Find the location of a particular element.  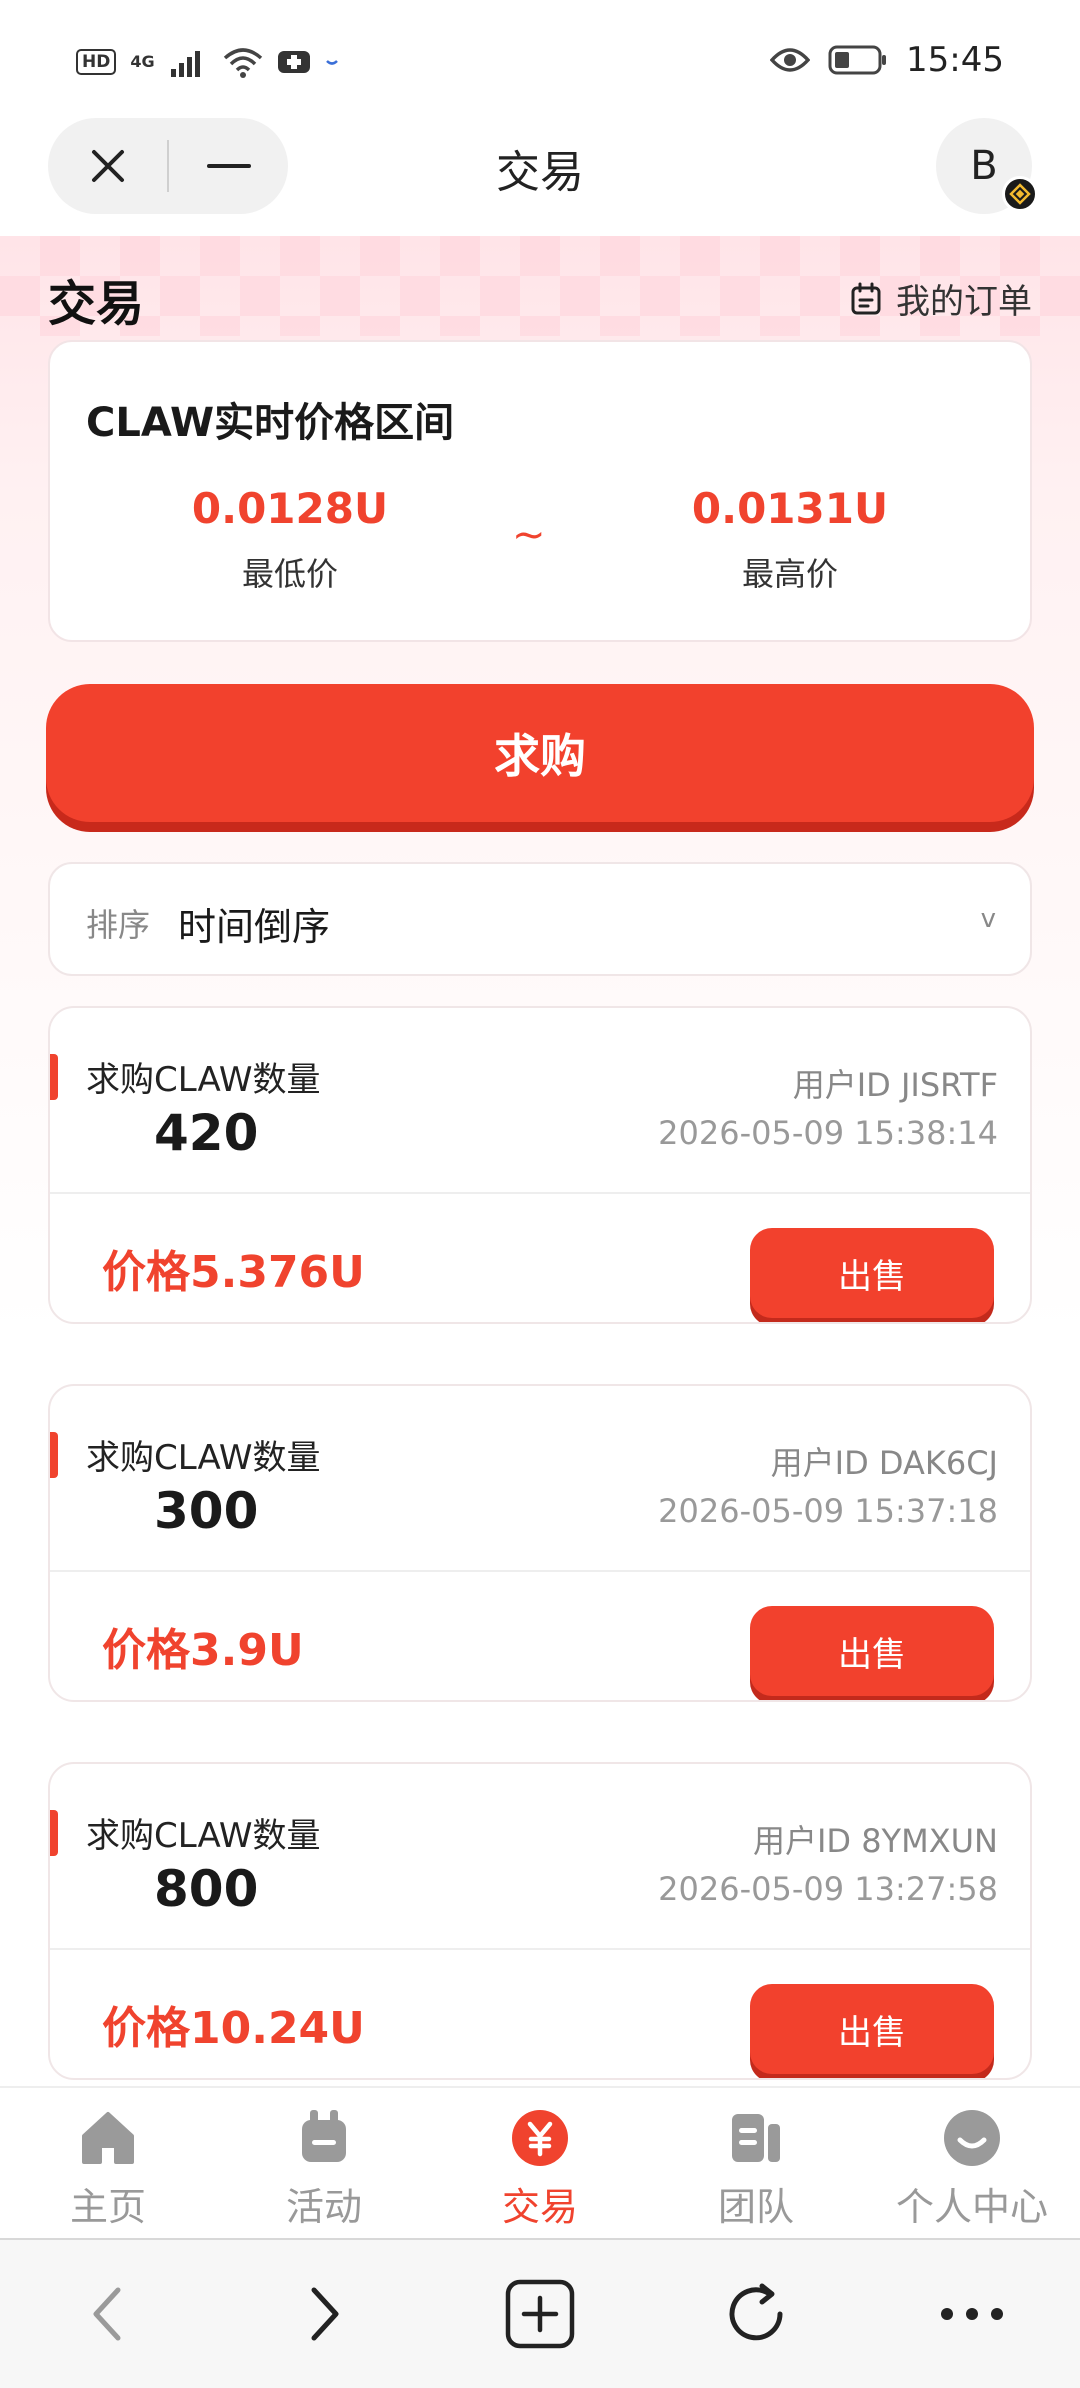

forward-button is located at coordinates (324, 2314).